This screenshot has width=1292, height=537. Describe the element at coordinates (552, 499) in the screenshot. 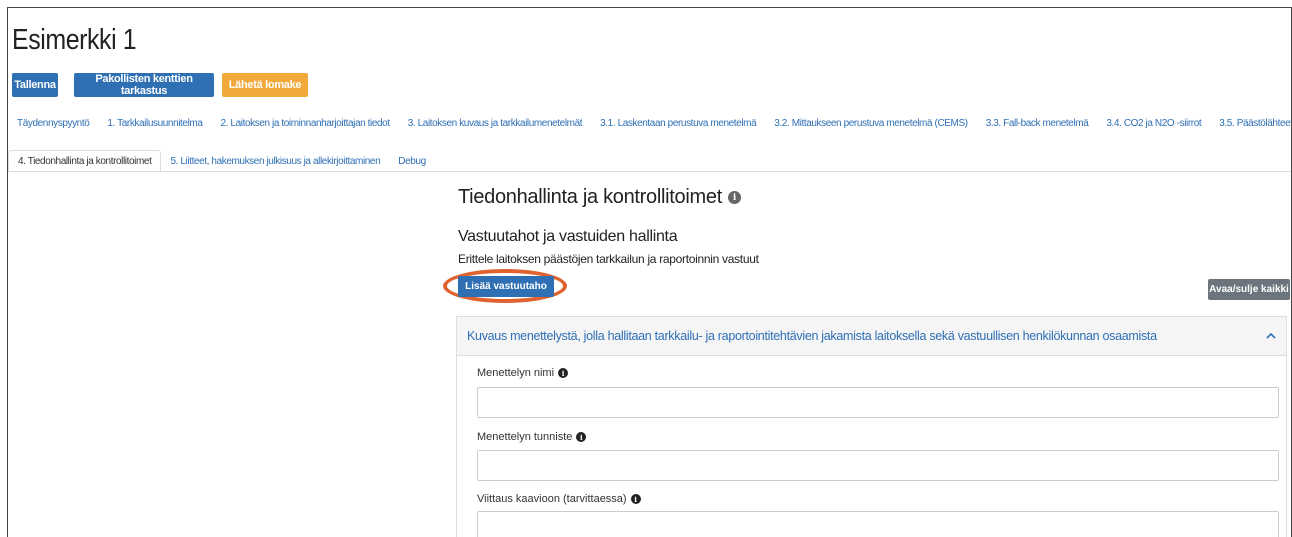

I see `field-label-text: Viittaus kaavioon (tarvittaessa)` at that location.